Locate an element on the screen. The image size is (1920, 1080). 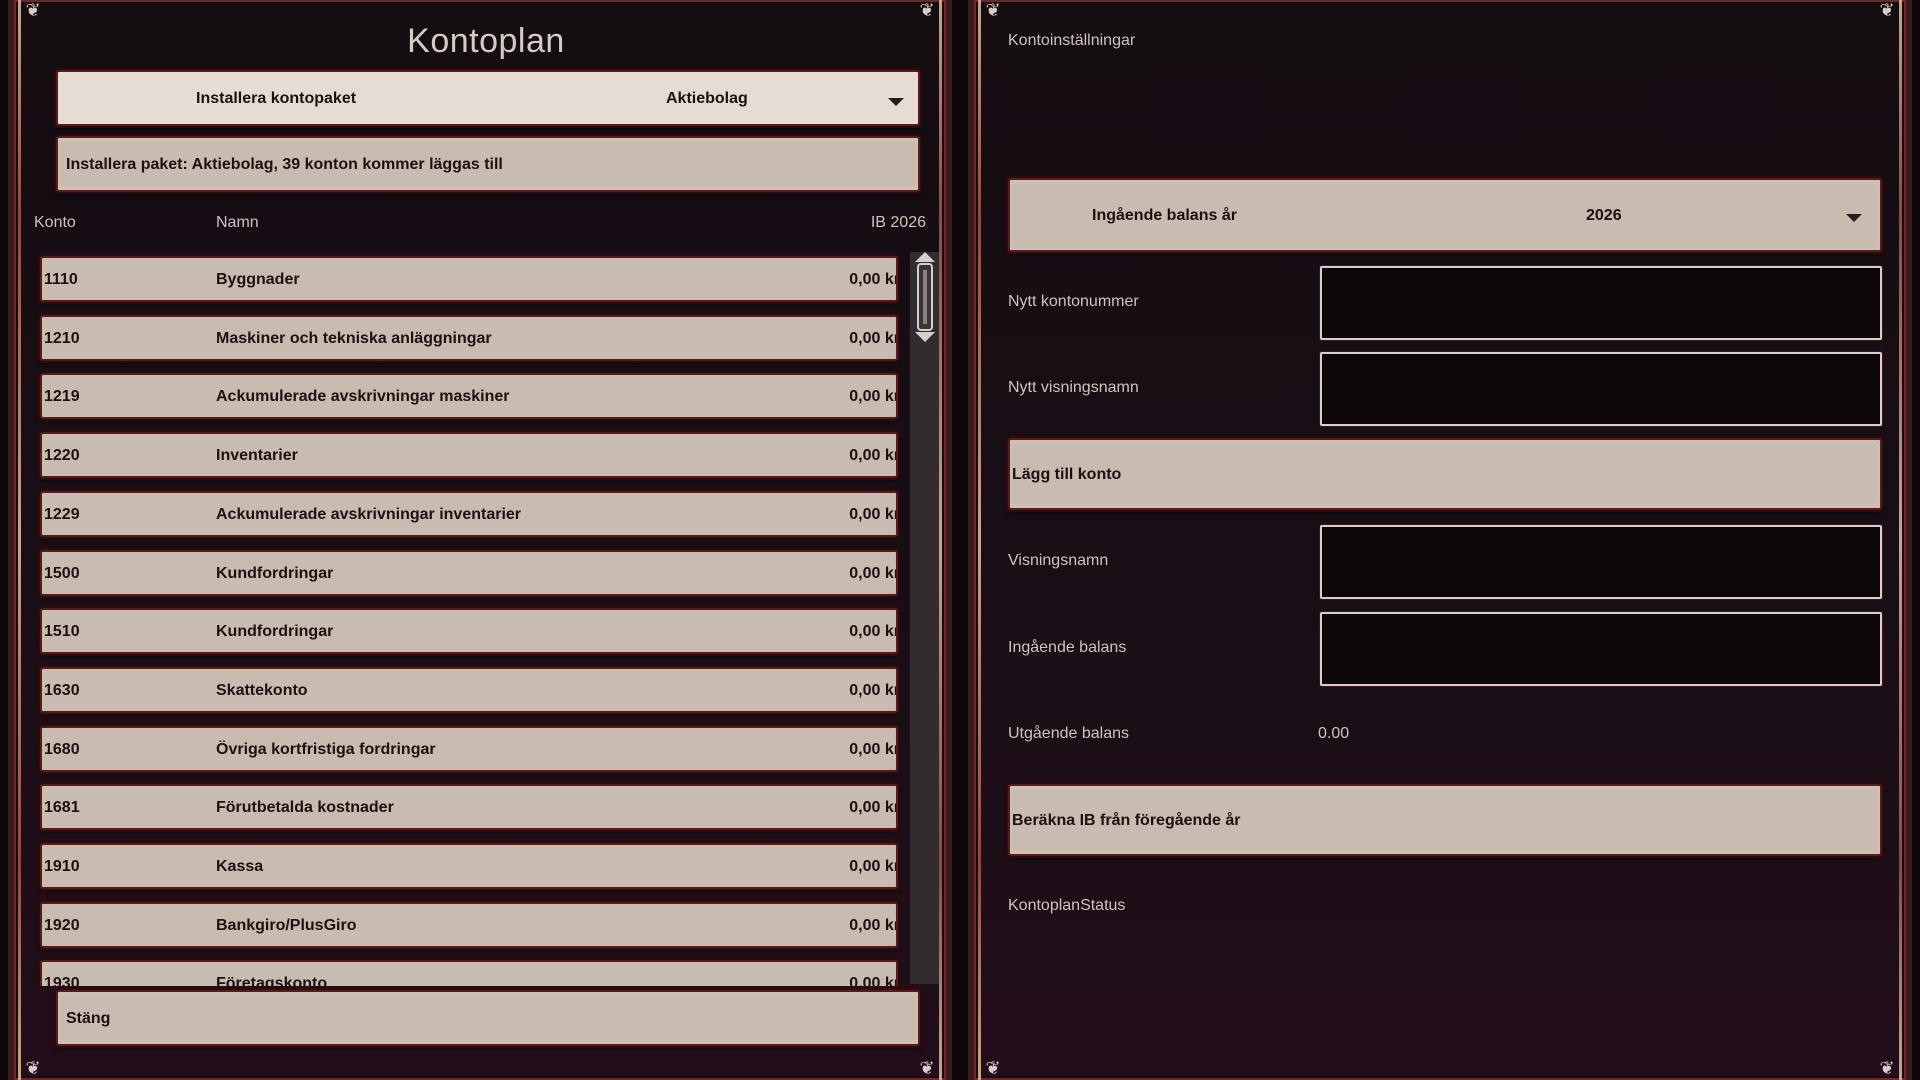
column-header-name: Namn is located at coordinates (237, 222).